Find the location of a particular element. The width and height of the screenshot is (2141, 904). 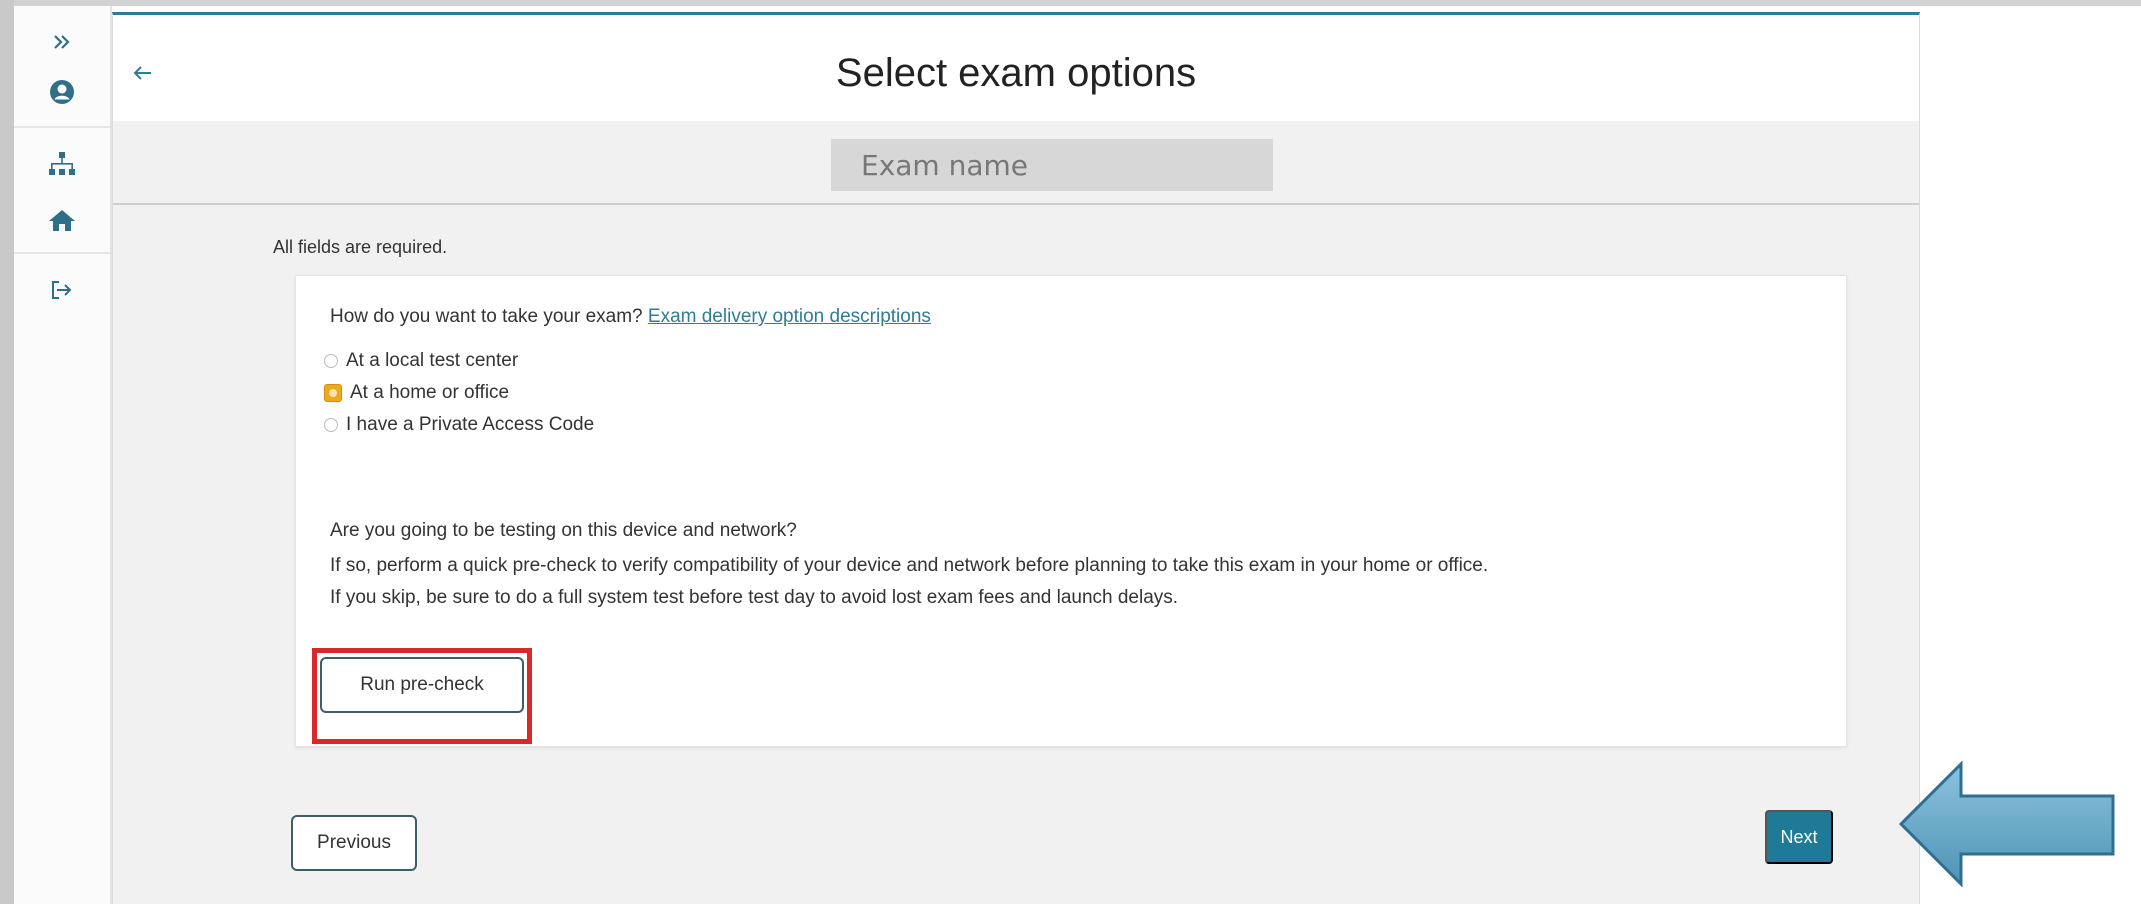

sign-out-icon is located at coordinates (62, 290).